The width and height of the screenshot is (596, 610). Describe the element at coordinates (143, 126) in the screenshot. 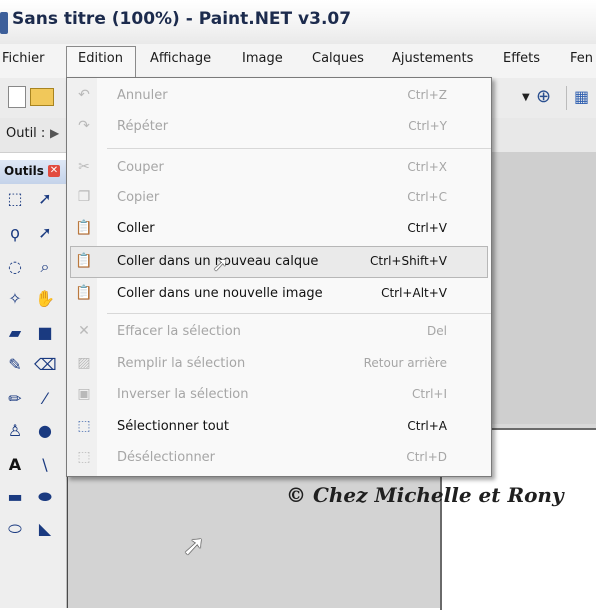

I see `menu-item-label: Répéter` at that location.